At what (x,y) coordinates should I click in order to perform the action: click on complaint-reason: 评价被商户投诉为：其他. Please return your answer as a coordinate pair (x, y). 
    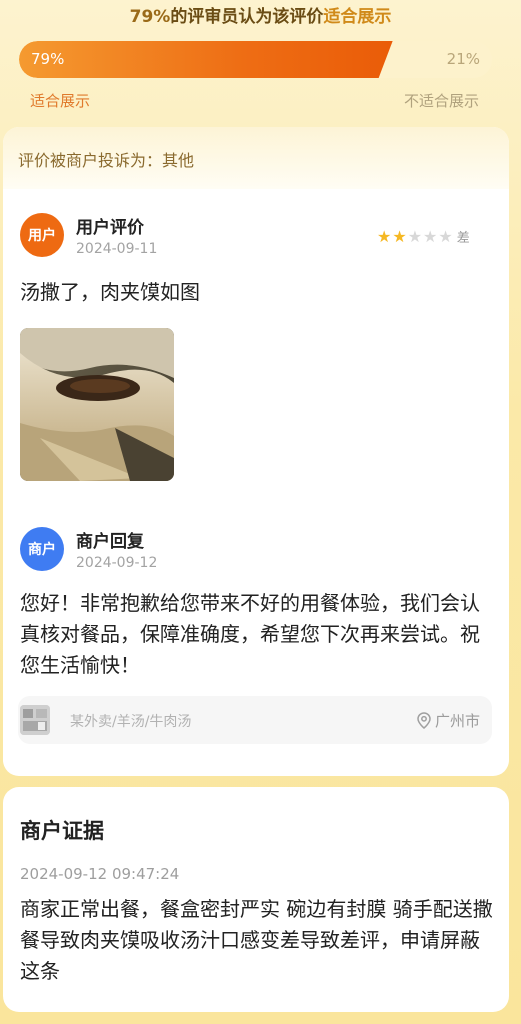
    Looking at the image, I should click on (106, 160).